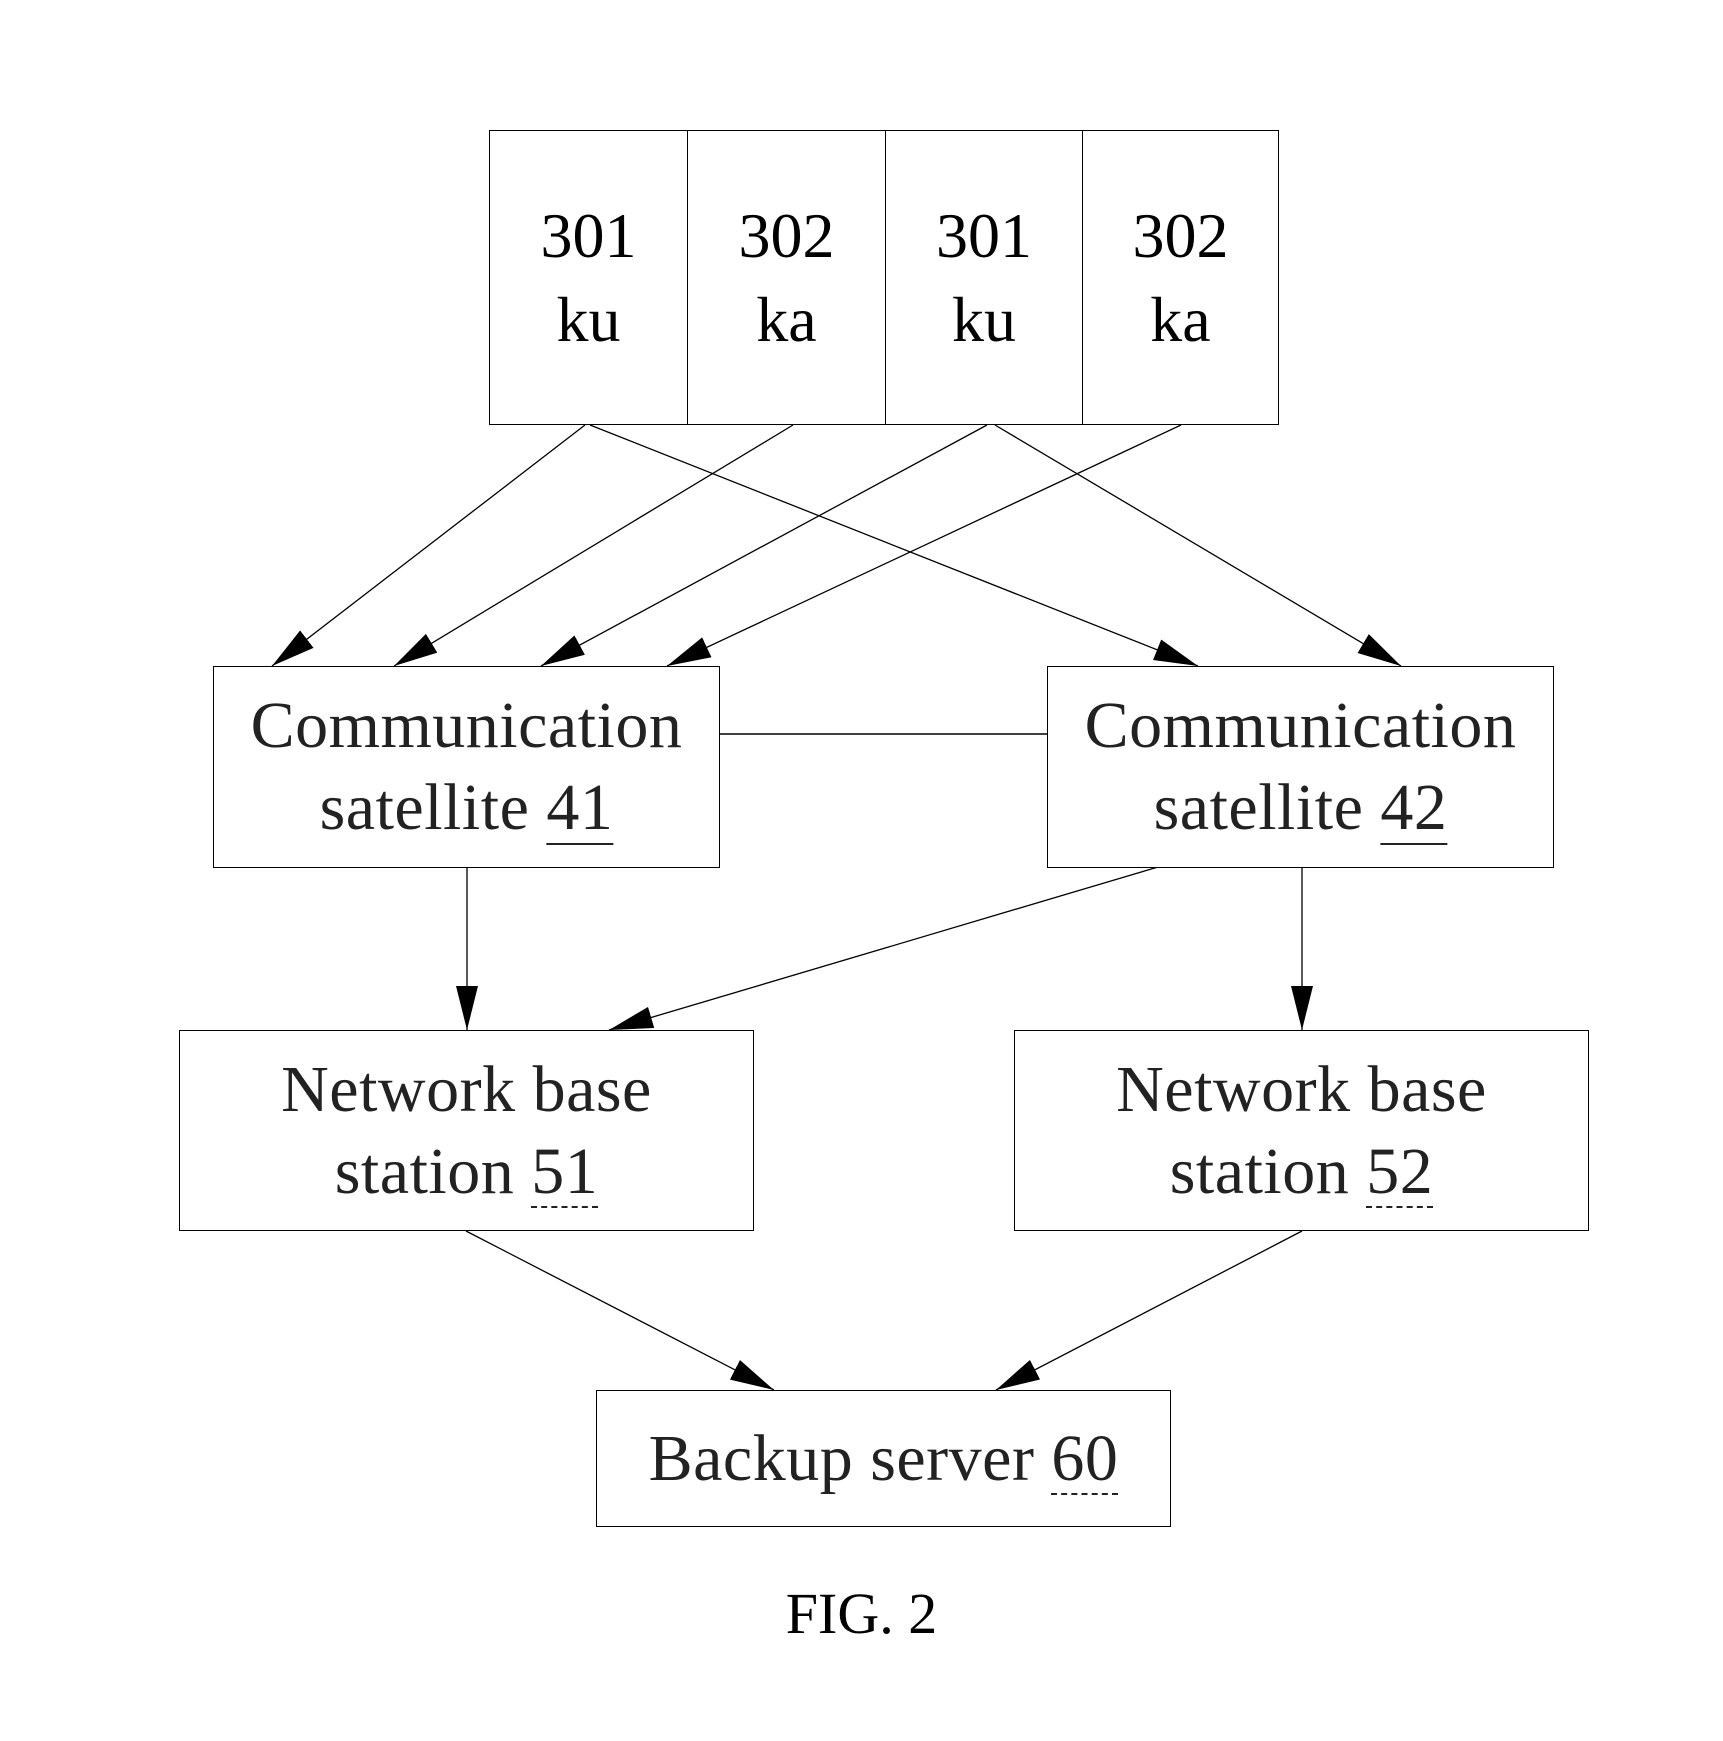 This screenshot has width=1723, height=1741. Describe the element at coordinates (620, 1310) in the screenshot. I see `edge-nbs51-backup` at that location.